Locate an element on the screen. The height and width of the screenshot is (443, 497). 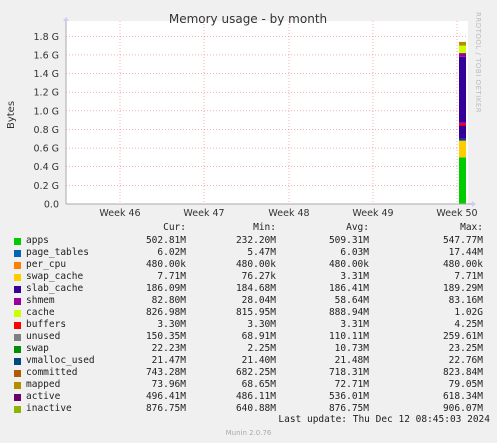
legend-value-min: 480.00k is located at coordinates (255, 264).